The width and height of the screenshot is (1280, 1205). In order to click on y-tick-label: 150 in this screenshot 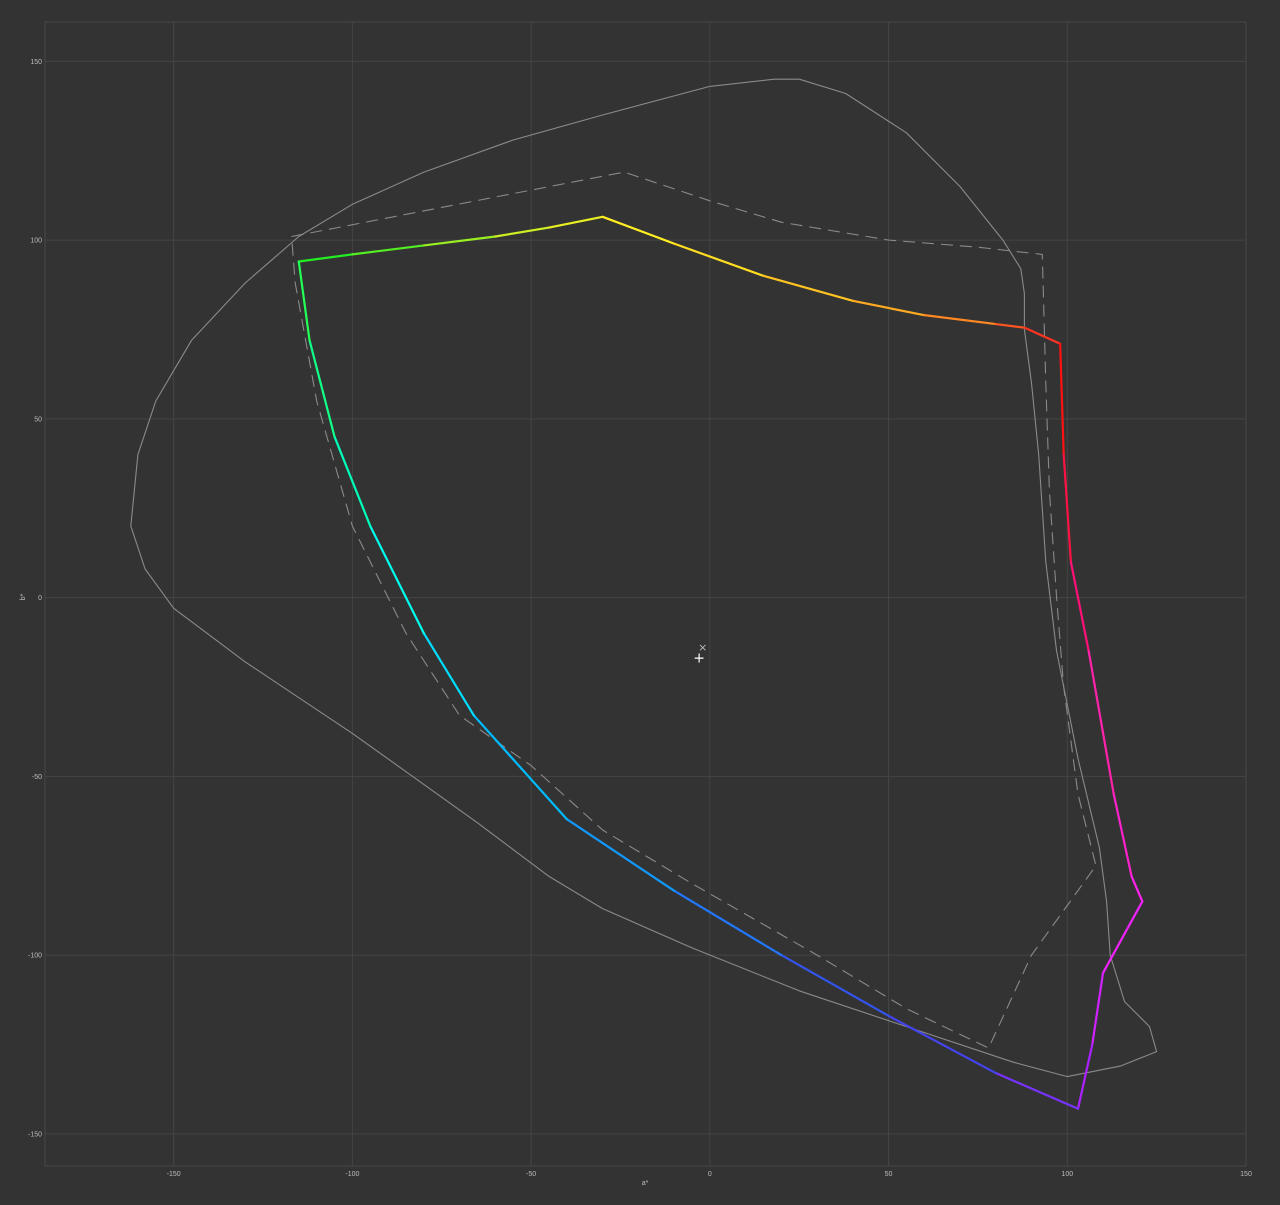, I will do `click(36, 62)`.